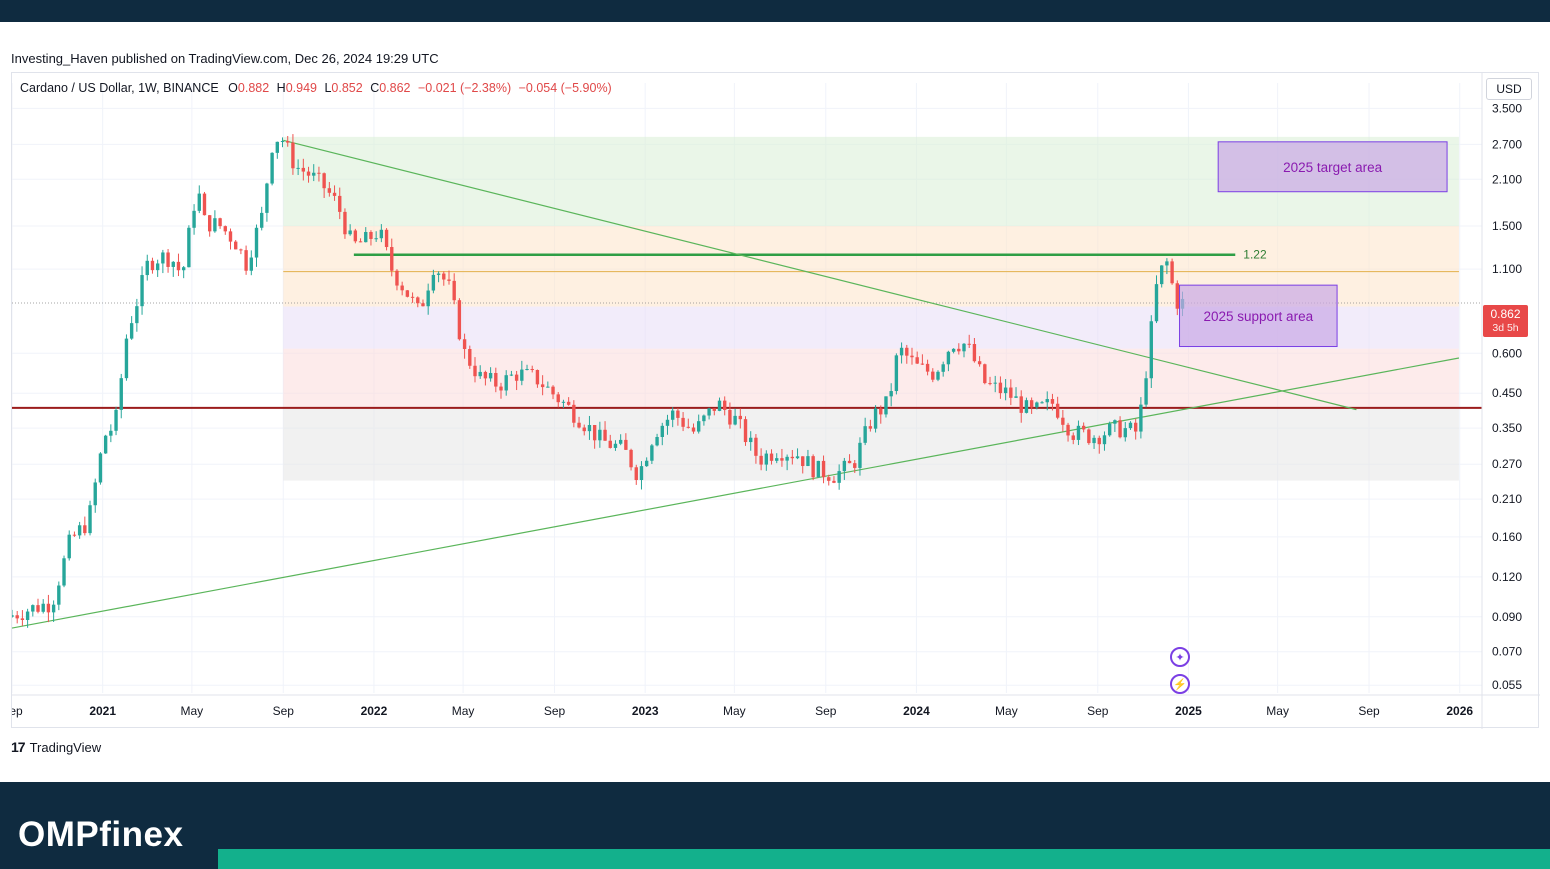  What do you see at coordinates (1255, 255) in the screenshot?
I see `level-label-0: 1.22` at bounding box center [1255, 255].